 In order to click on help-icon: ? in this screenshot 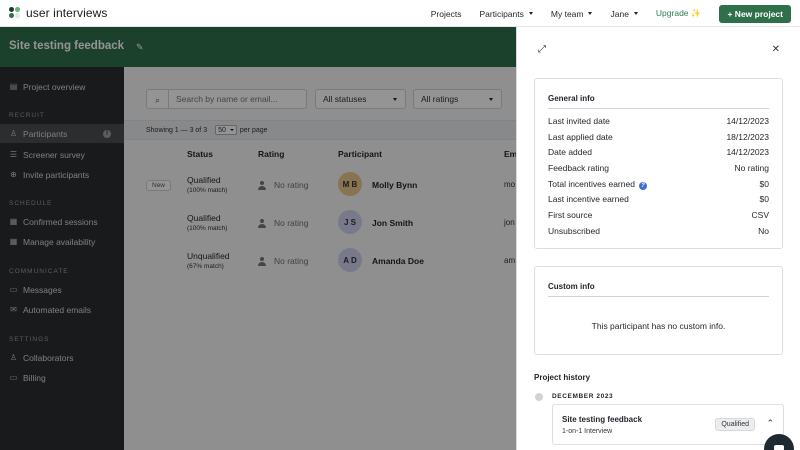, I will do `click(642, 186)`.